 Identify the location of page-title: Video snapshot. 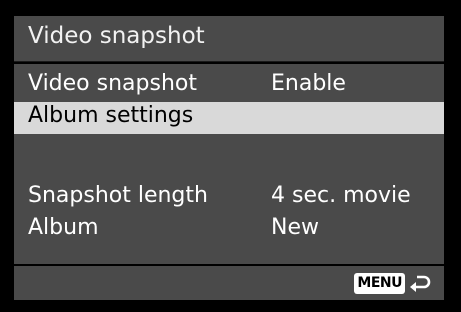
(116, 36).